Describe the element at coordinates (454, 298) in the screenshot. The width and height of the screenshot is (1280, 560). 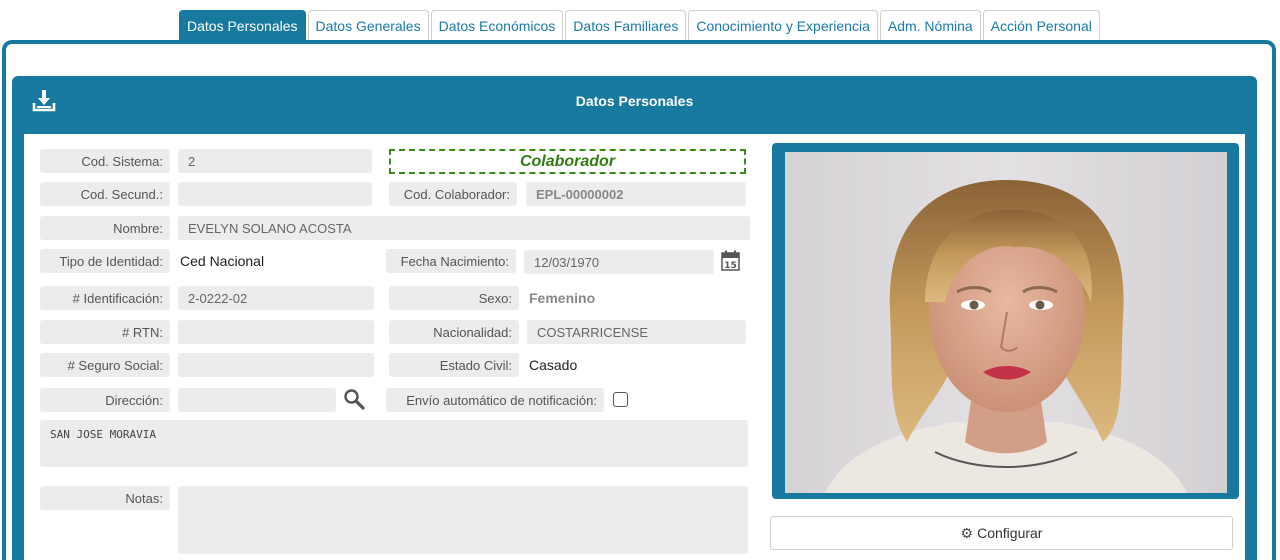
I see `sexo-label: Sexo:` at that location.